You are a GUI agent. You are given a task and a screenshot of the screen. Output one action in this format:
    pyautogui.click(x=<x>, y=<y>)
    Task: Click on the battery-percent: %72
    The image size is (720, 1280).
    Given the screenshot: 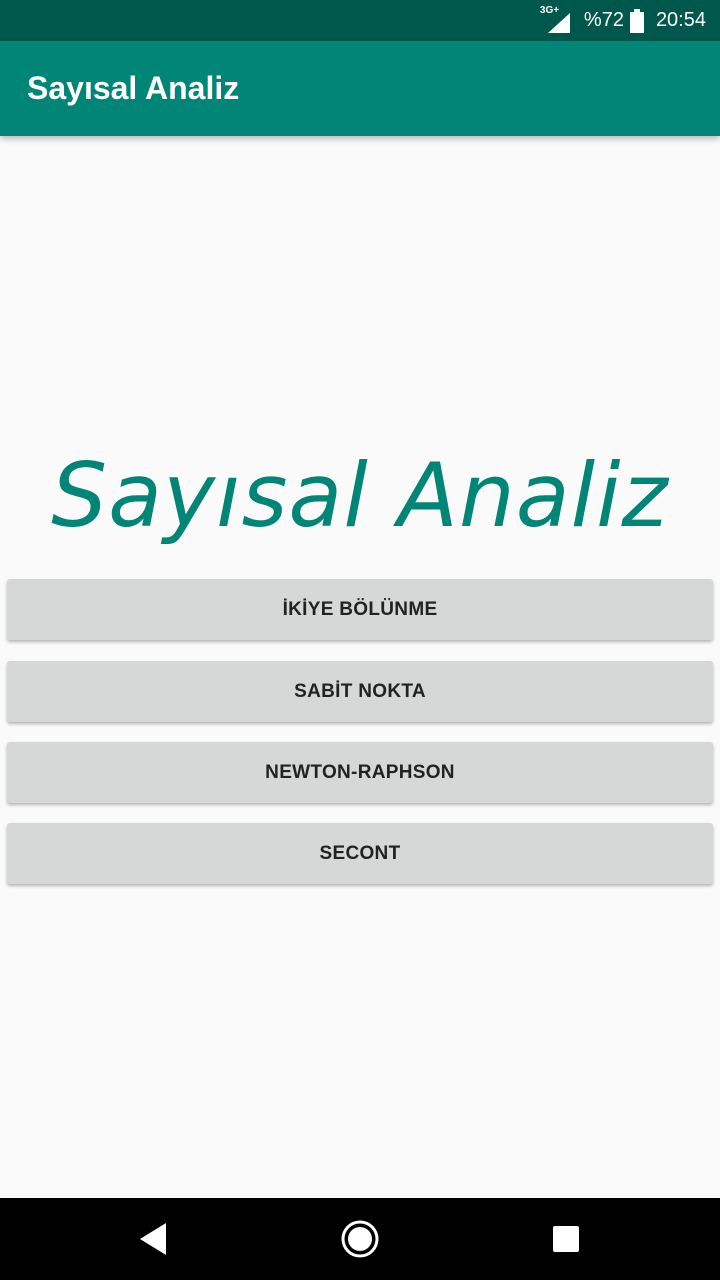 What is the action you would take?
    pyautogui.click(x=603, y=20)
    